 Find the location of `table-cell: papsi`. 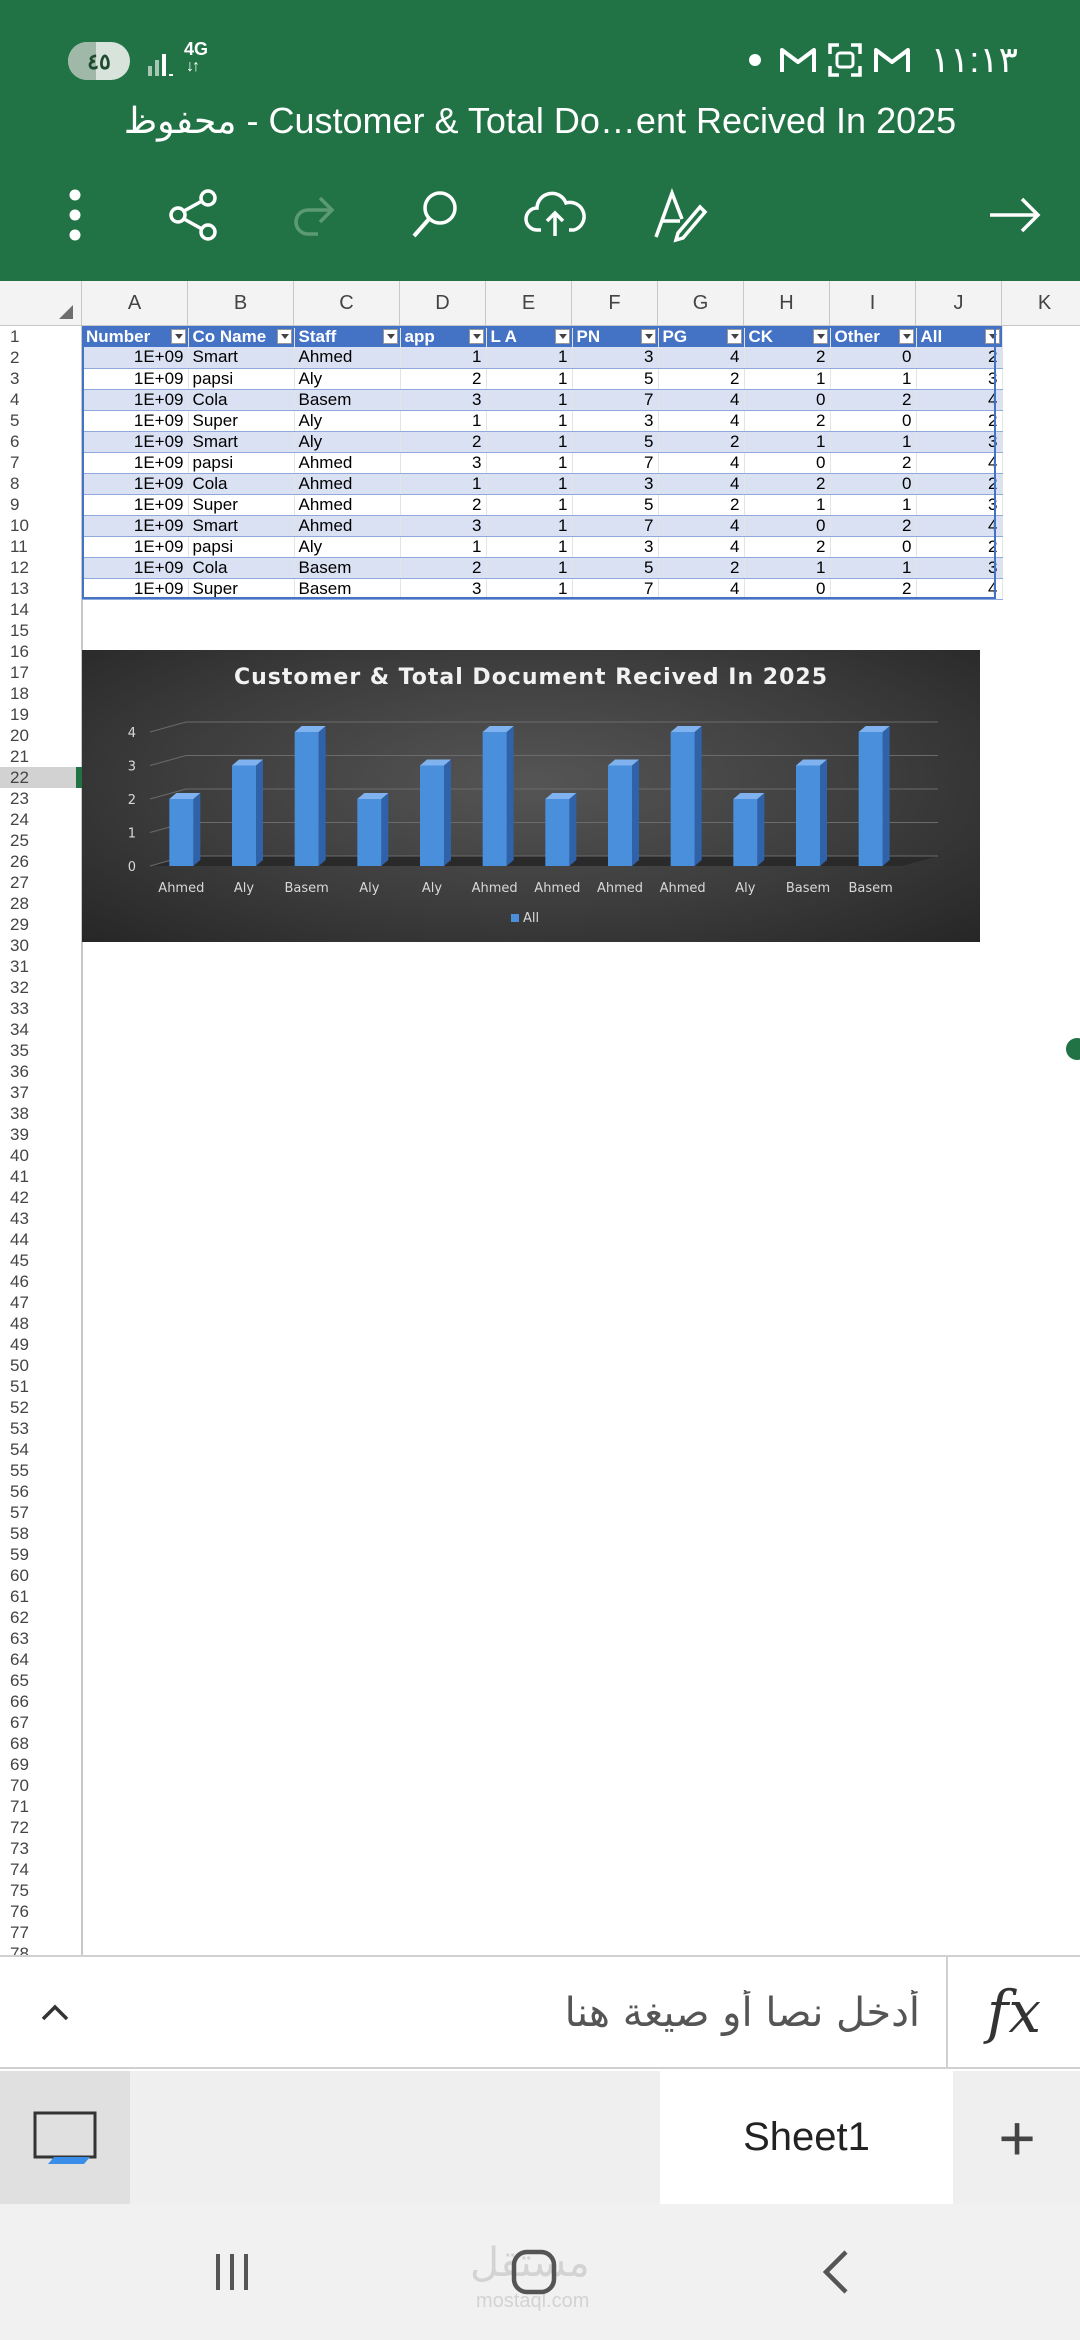

table-cell: papsi is located at coordinates (241, 547).